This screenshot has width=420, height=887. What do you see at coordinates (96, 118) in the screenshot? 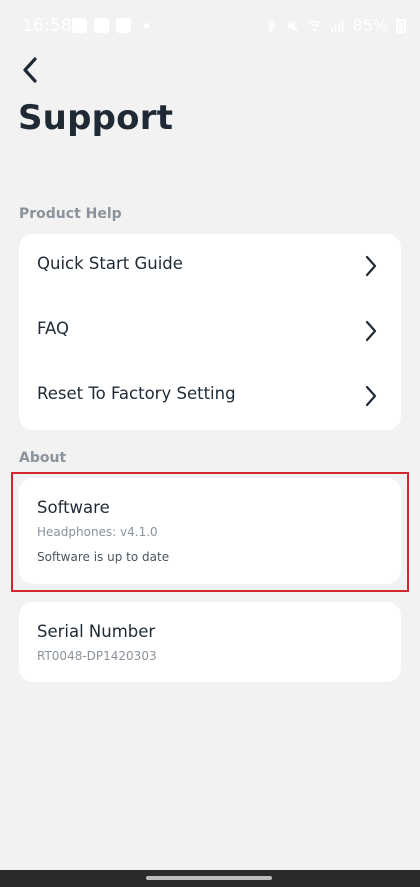
I see `page-title: Support` at bounding box center [96, 118].